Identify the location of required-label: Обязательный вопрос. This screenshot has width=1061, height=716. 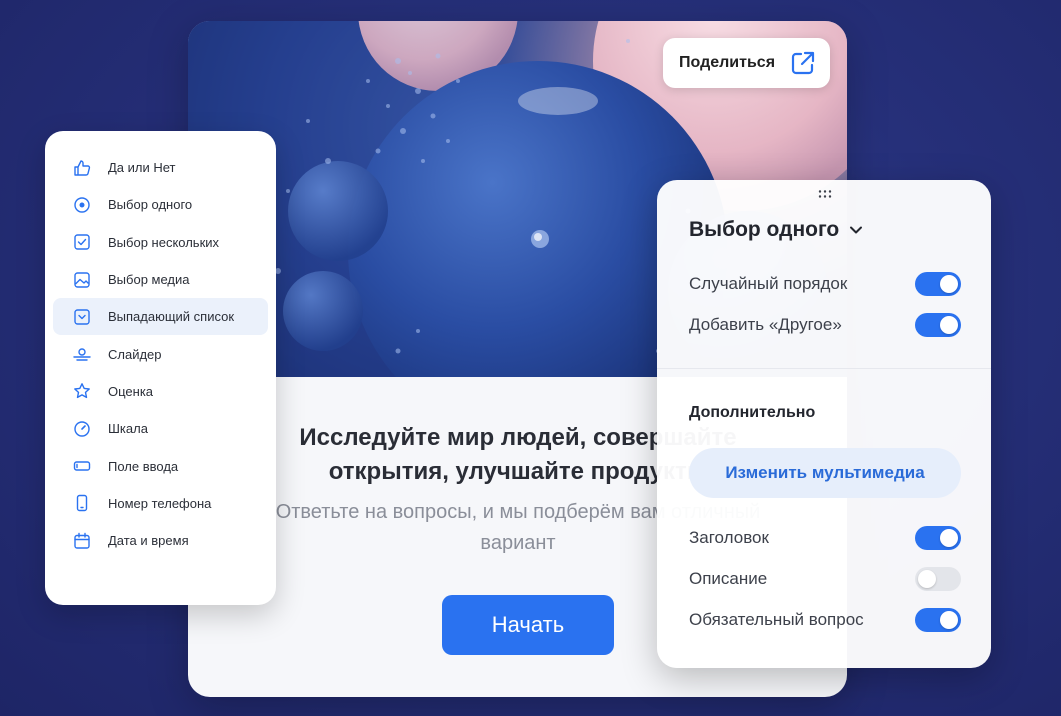
(776, 619).